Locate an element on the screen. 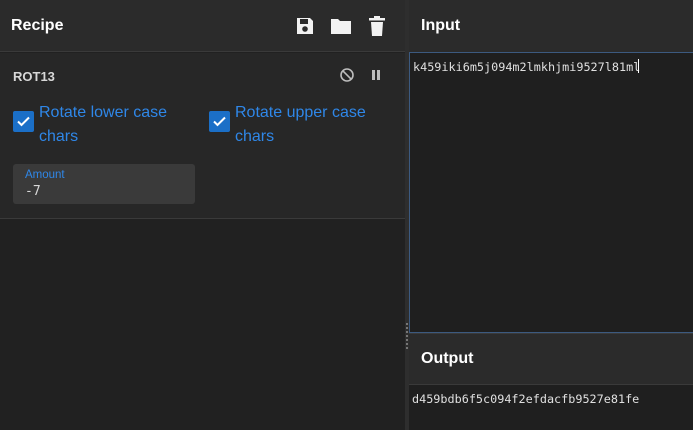 The height and width of the screenshot is (430, 693). disable-icon is located at coordinates (347, 75).